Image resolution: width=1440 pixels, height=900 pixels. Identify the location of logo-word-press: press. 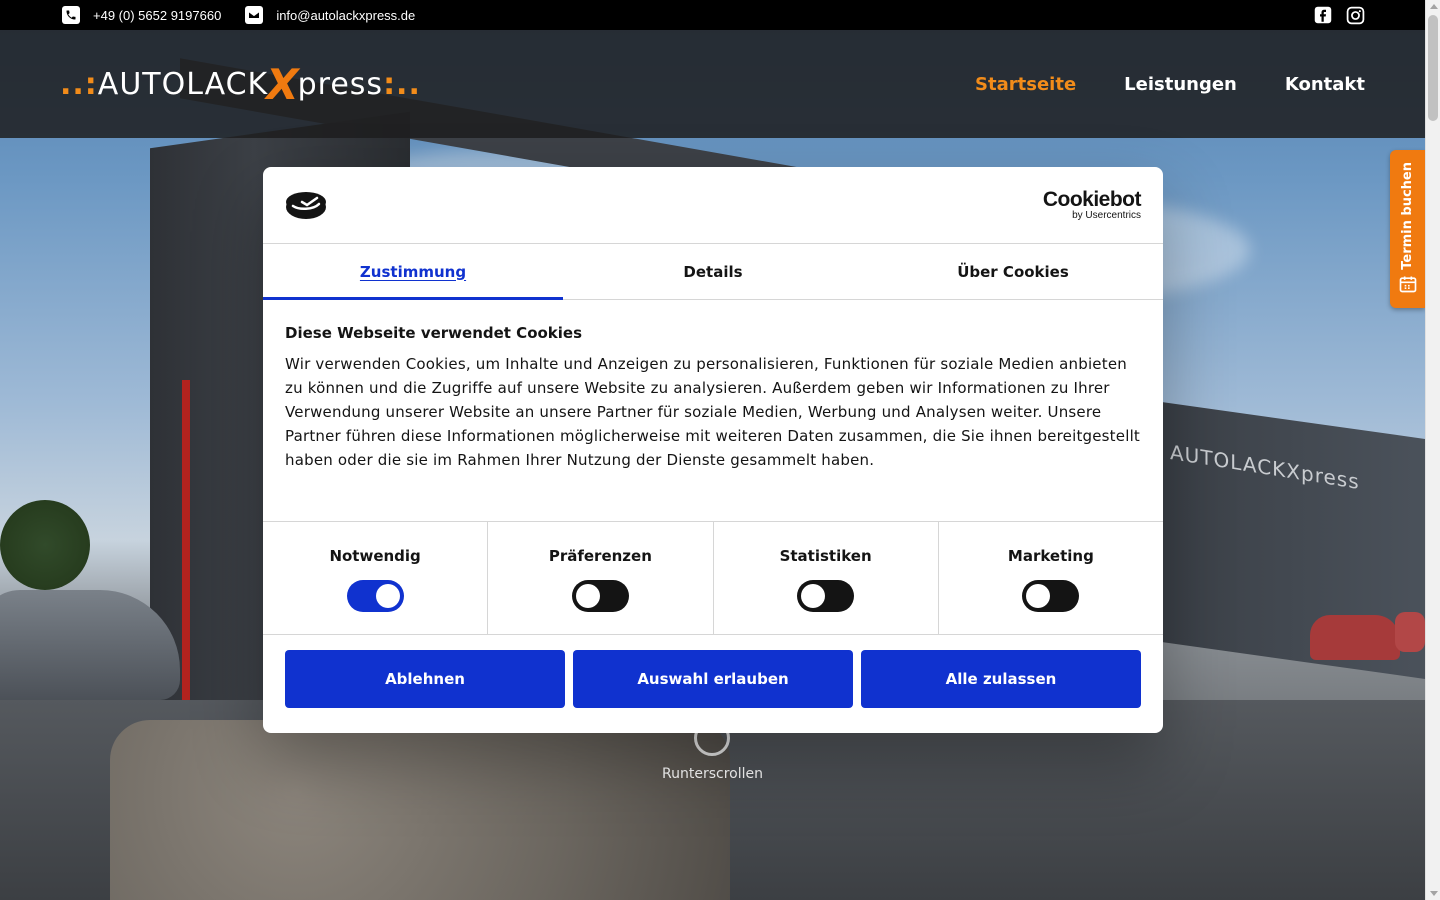
(340, 84).